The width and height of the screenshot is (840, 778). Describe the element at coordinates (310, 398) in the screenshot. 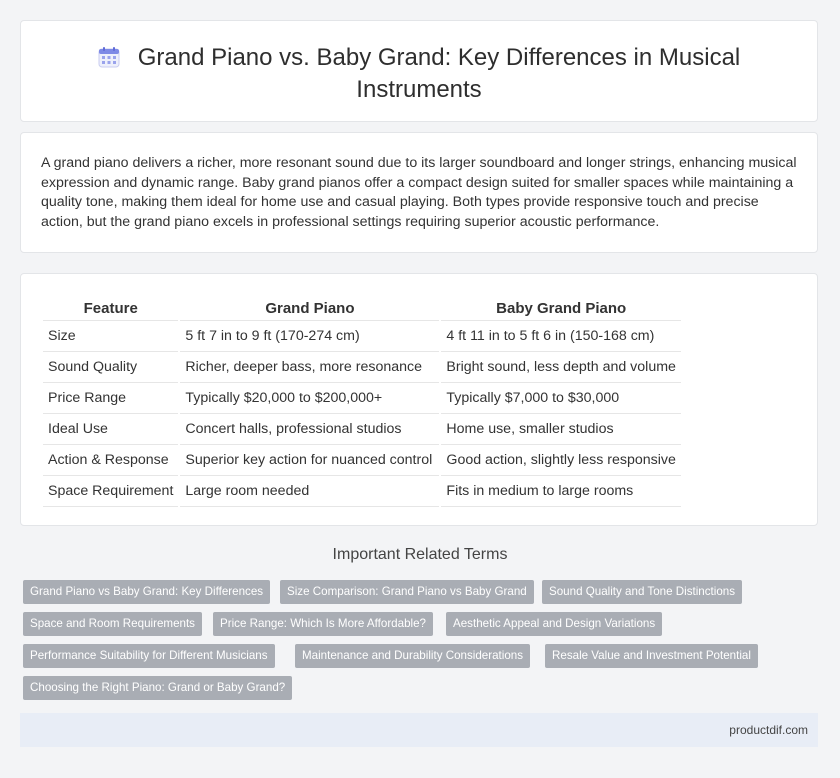

I see `grand-cell: Typically $20,000 to $200,000+` at that location.